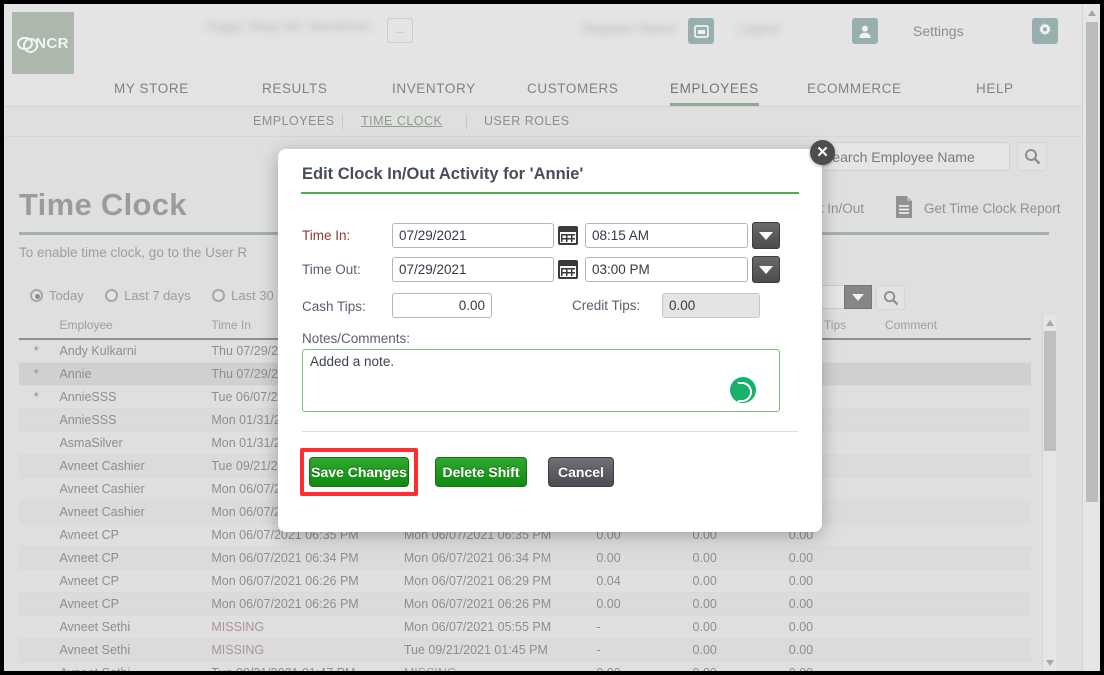  Describe the element at coordinates (434, 92) in the screenshot. I see `nav-item-inventory: INVENTORY` at that location.